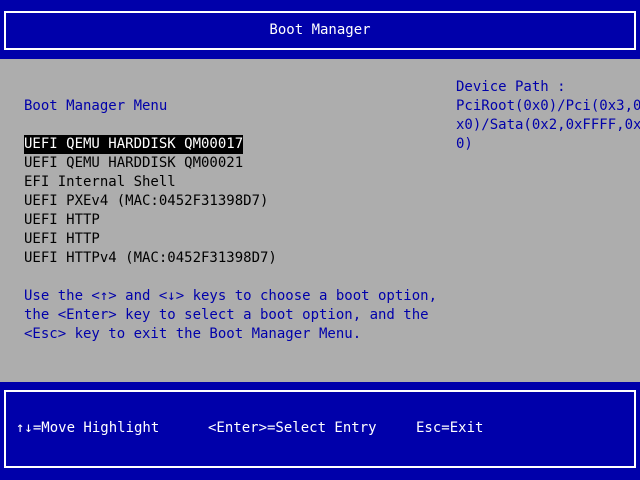 The width and height of the screenshot is (640, 480). Describe the element at coordinates (464, 144) in the screenshot. I see `device-path-line: 0)` at that location.